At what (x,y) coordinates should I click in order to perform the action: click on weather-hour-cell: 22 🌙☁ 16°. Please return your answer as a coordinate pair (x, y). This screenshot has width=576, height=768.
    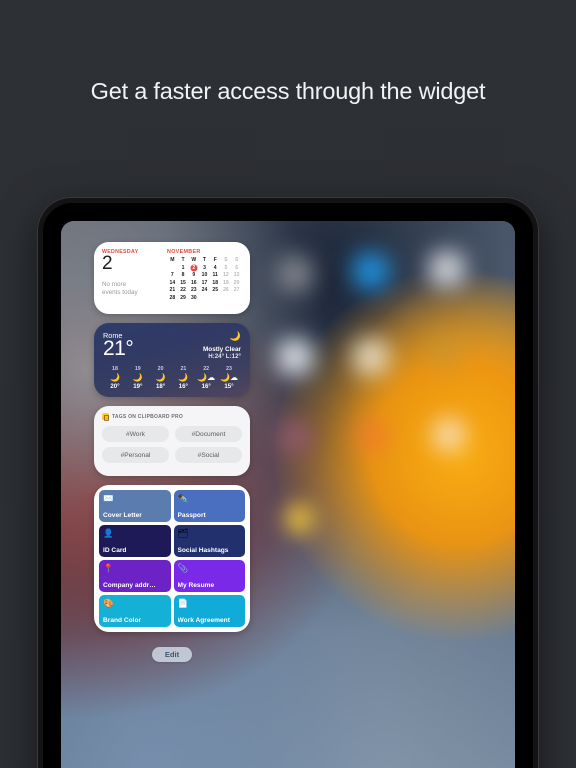
    Looking at the image, I should click on (206, 378).